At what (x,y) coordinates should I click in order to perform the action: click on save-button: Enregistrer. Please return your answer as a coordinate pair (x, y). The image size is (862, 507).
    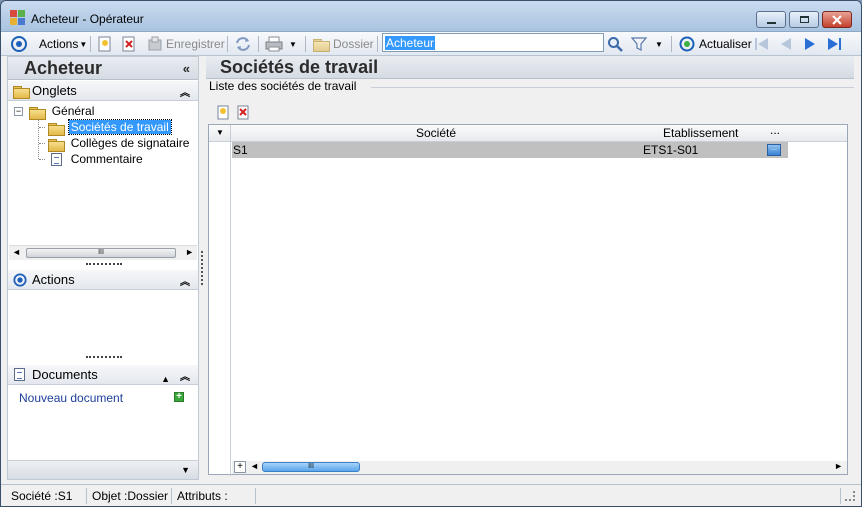
    Looking at the image, I should click on (186, 44).